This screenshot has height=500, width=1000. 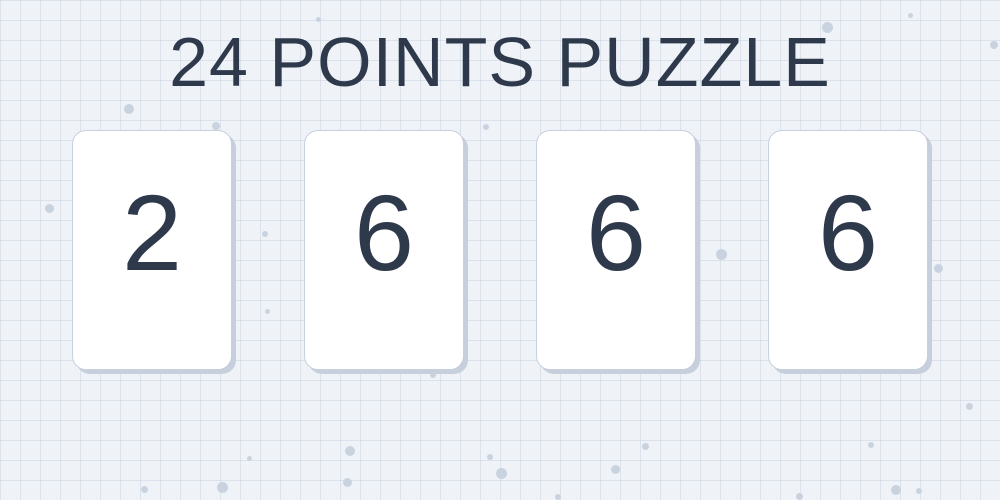 I want to click on card-value: 2, so click(x=152, y=232).